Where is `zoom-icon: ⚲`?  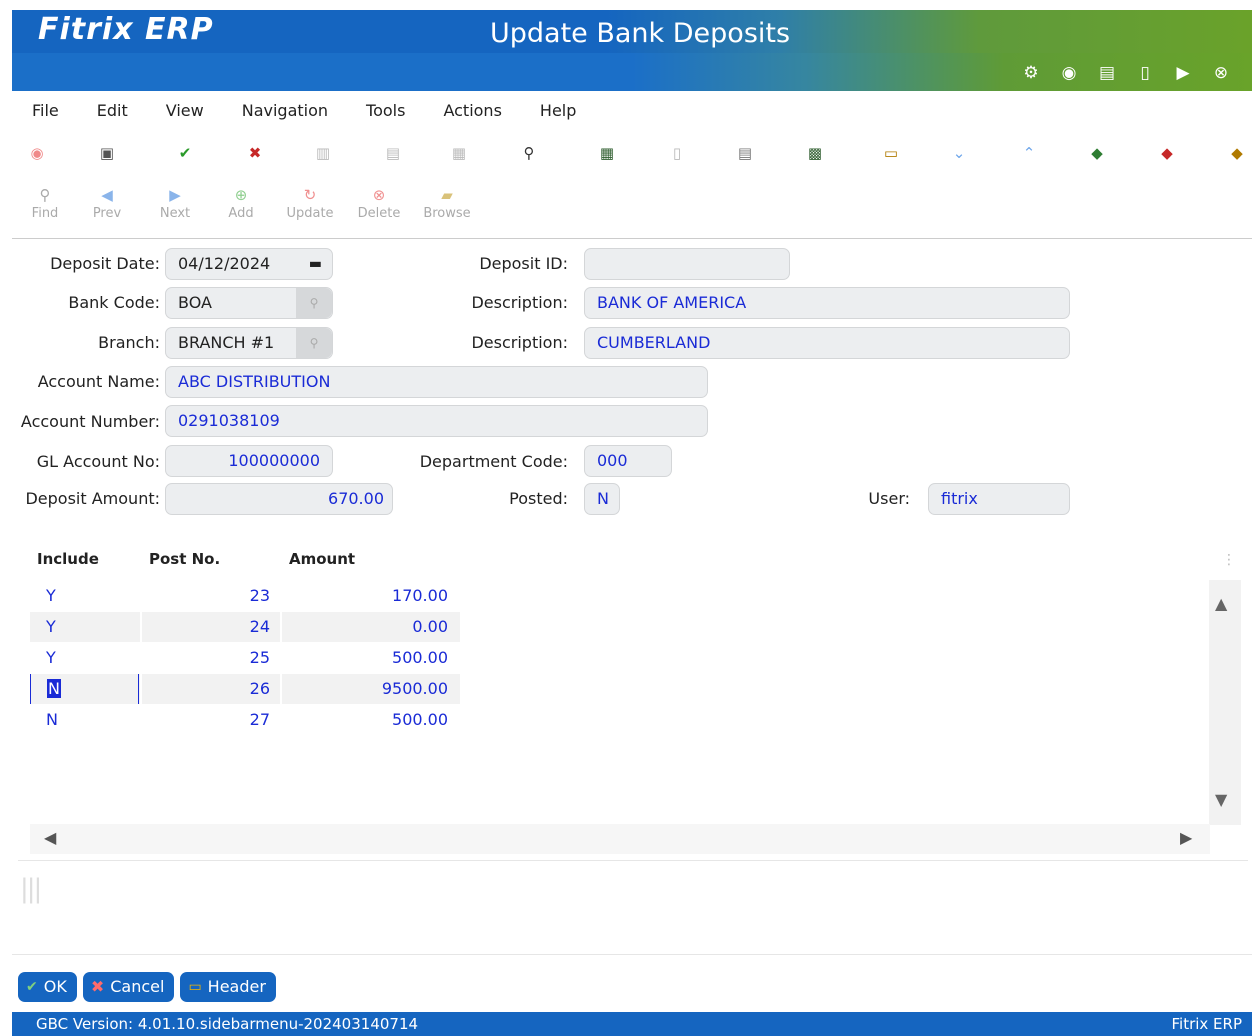 zoom-icon: ⚲ is located at coordinates (529, 153).